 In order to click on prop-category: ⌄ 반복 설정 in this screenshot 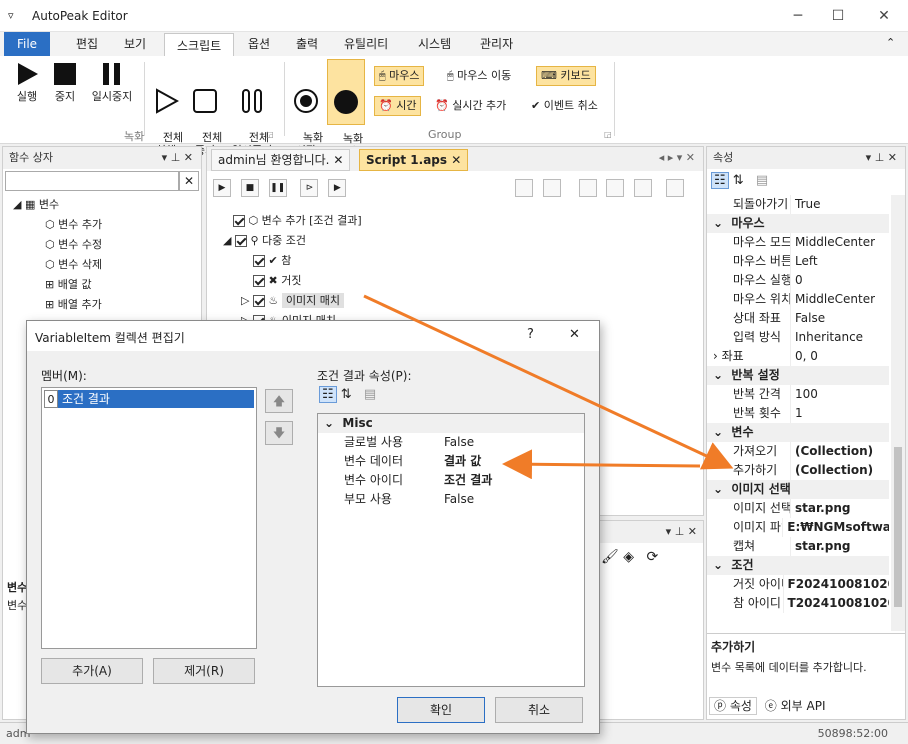, I will do `click(798, 375)`.